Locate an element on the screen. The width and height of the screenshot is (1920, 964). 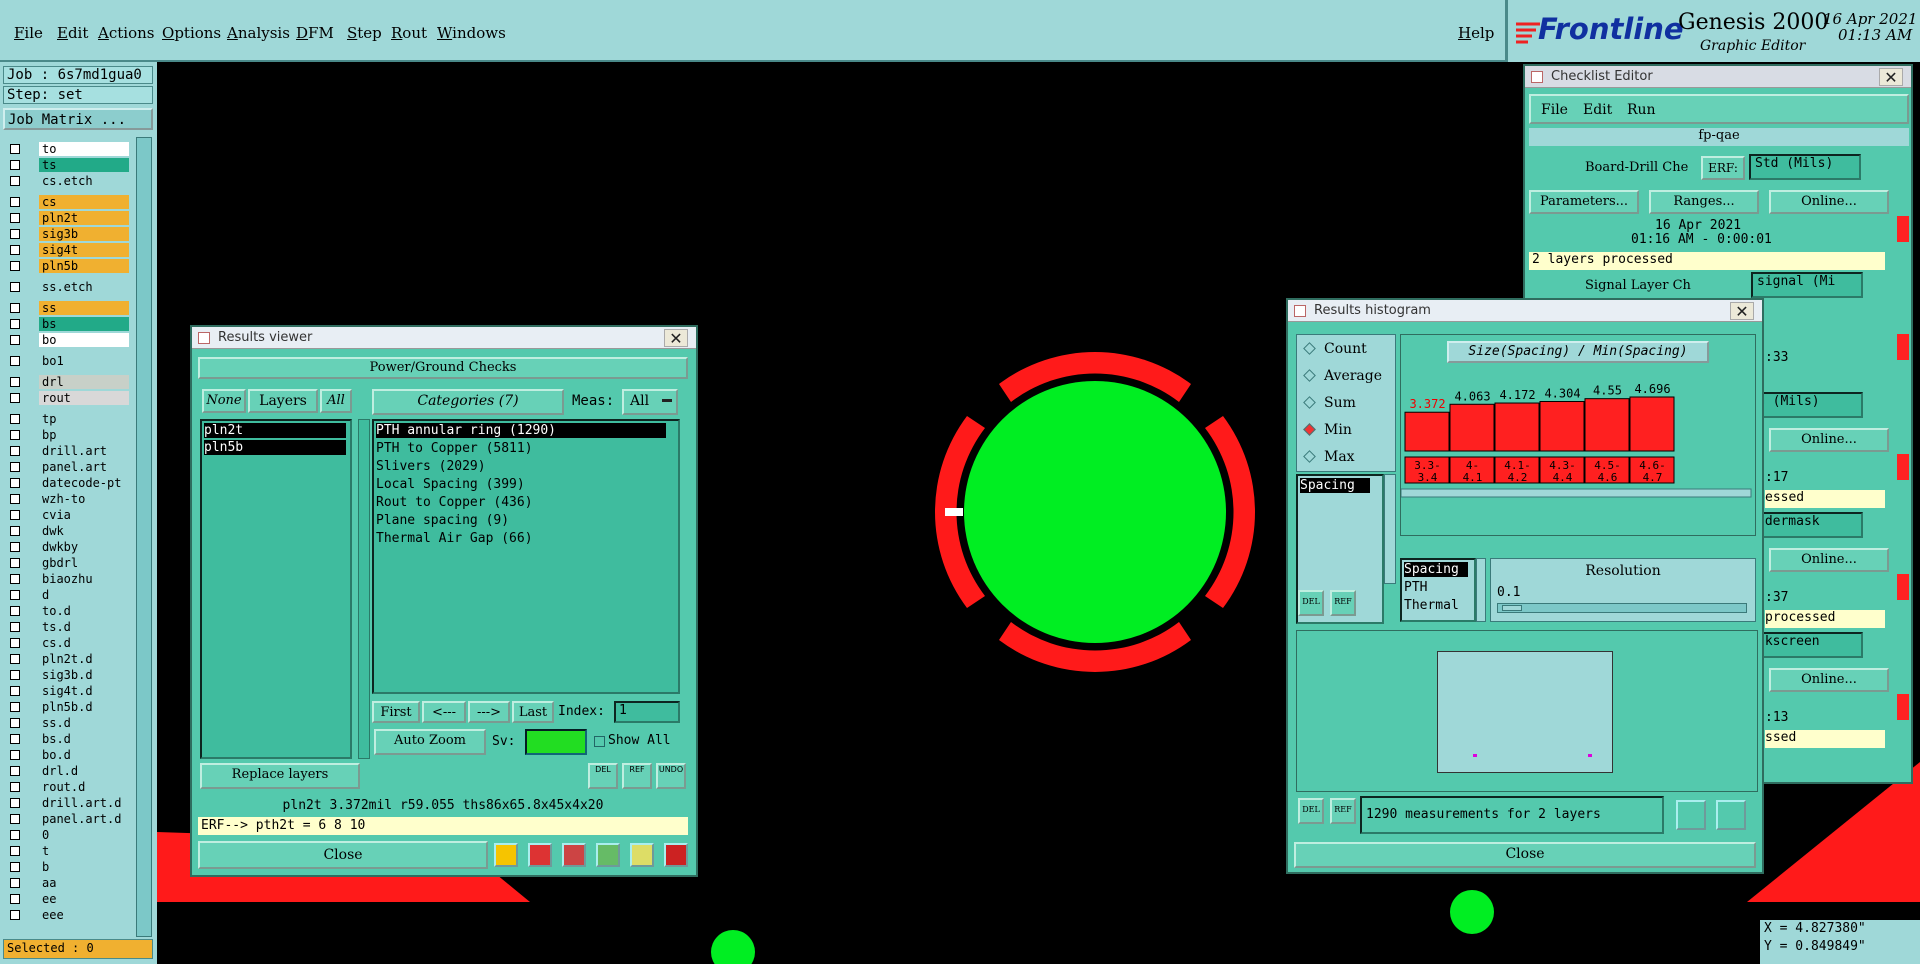
layers-button: Layers is located at coordinates (283, 401).